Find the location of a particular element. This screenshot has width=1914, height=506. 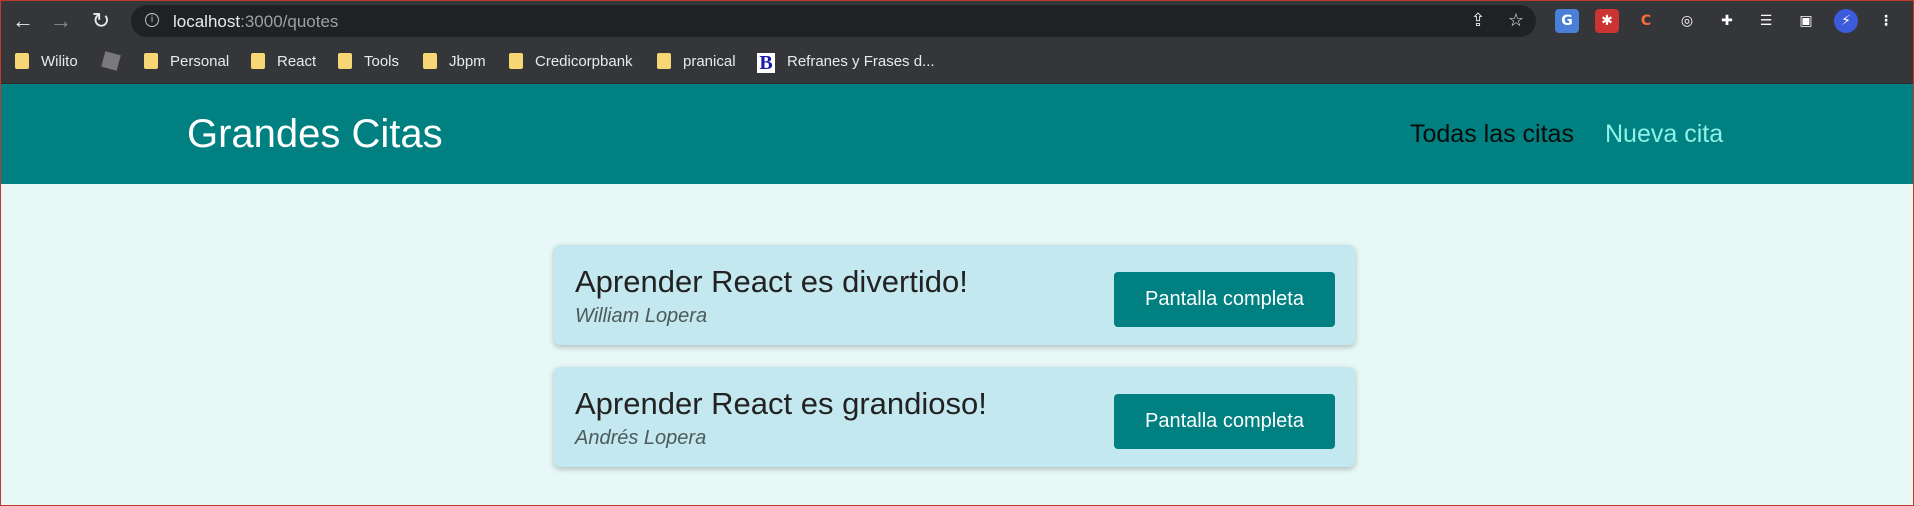

quote-author: Andrés Lopera is located at coordinates (641, 438).